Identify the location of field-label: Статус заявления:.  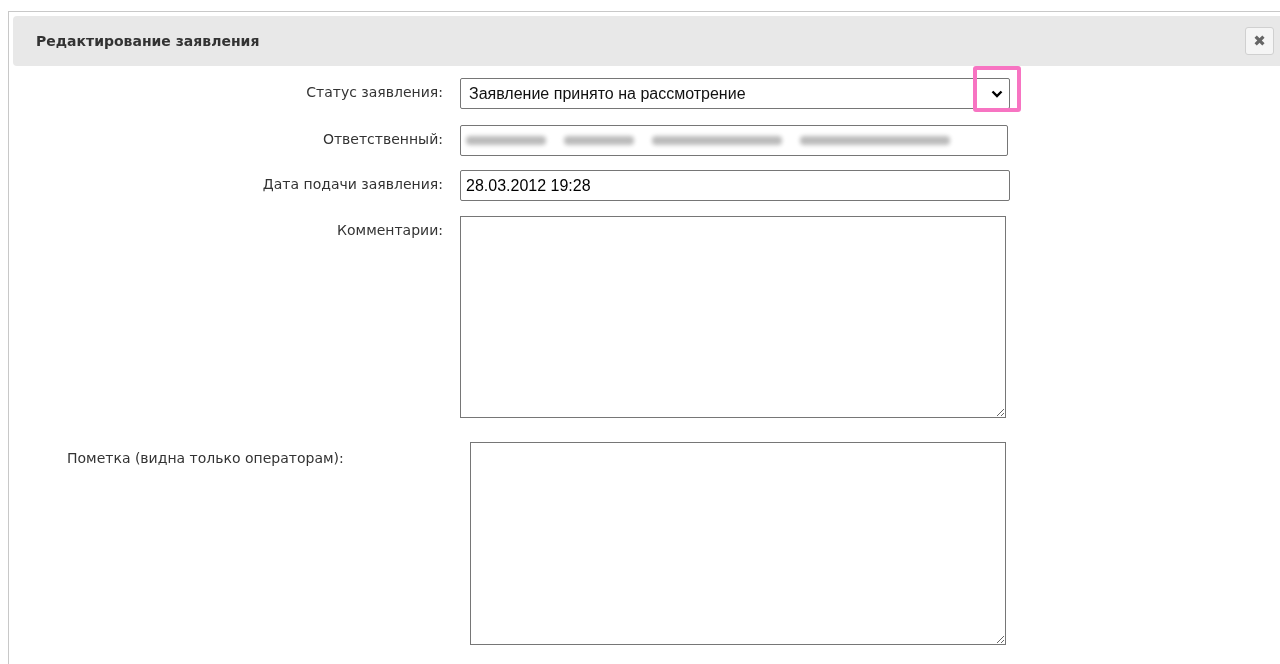
(374, 92).